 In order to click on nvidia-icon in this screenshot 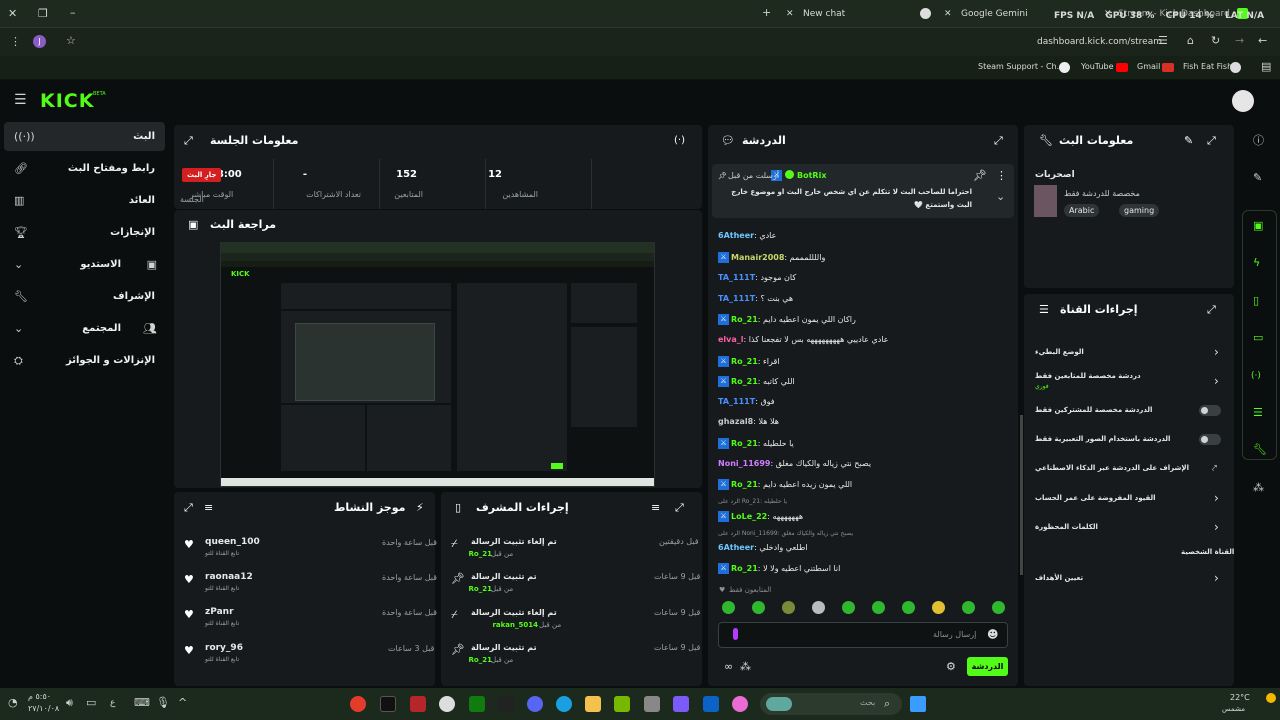, I will do `click(622, 704)`.